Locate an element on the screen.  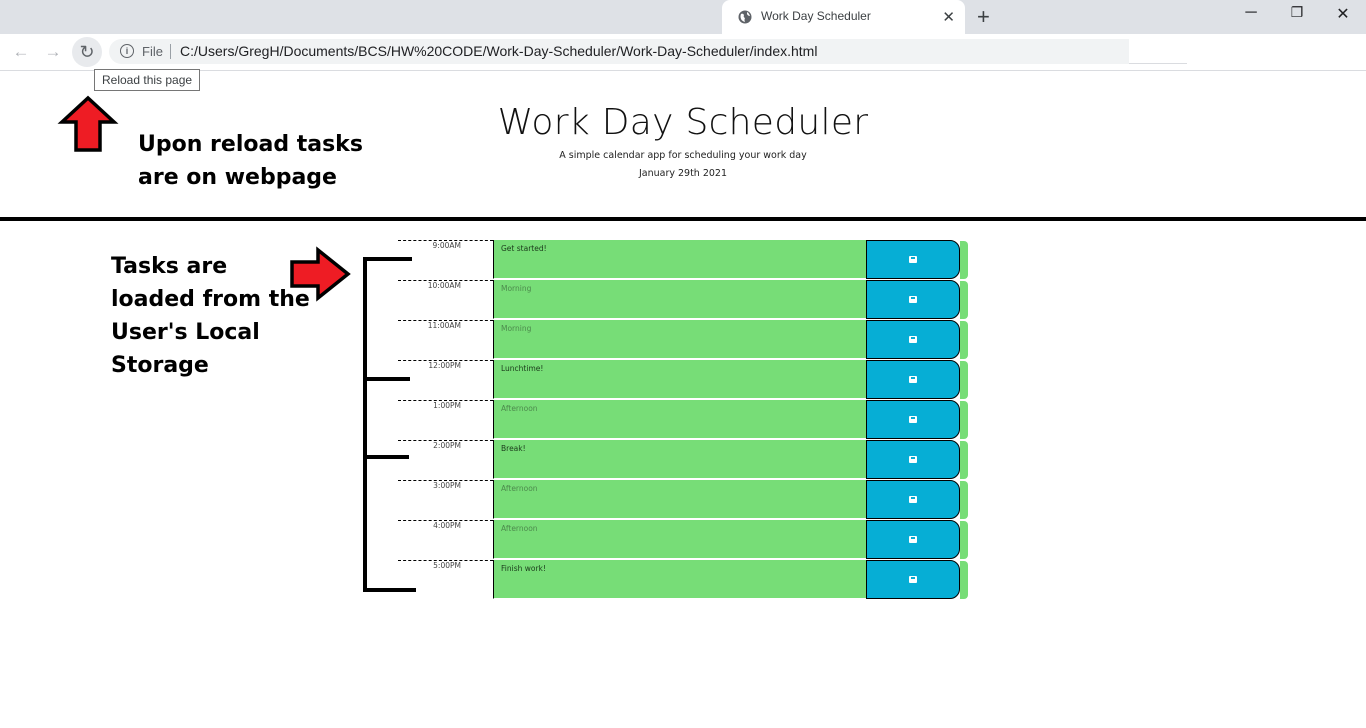
up-arrow-icon is located at coordinates (88, 123).